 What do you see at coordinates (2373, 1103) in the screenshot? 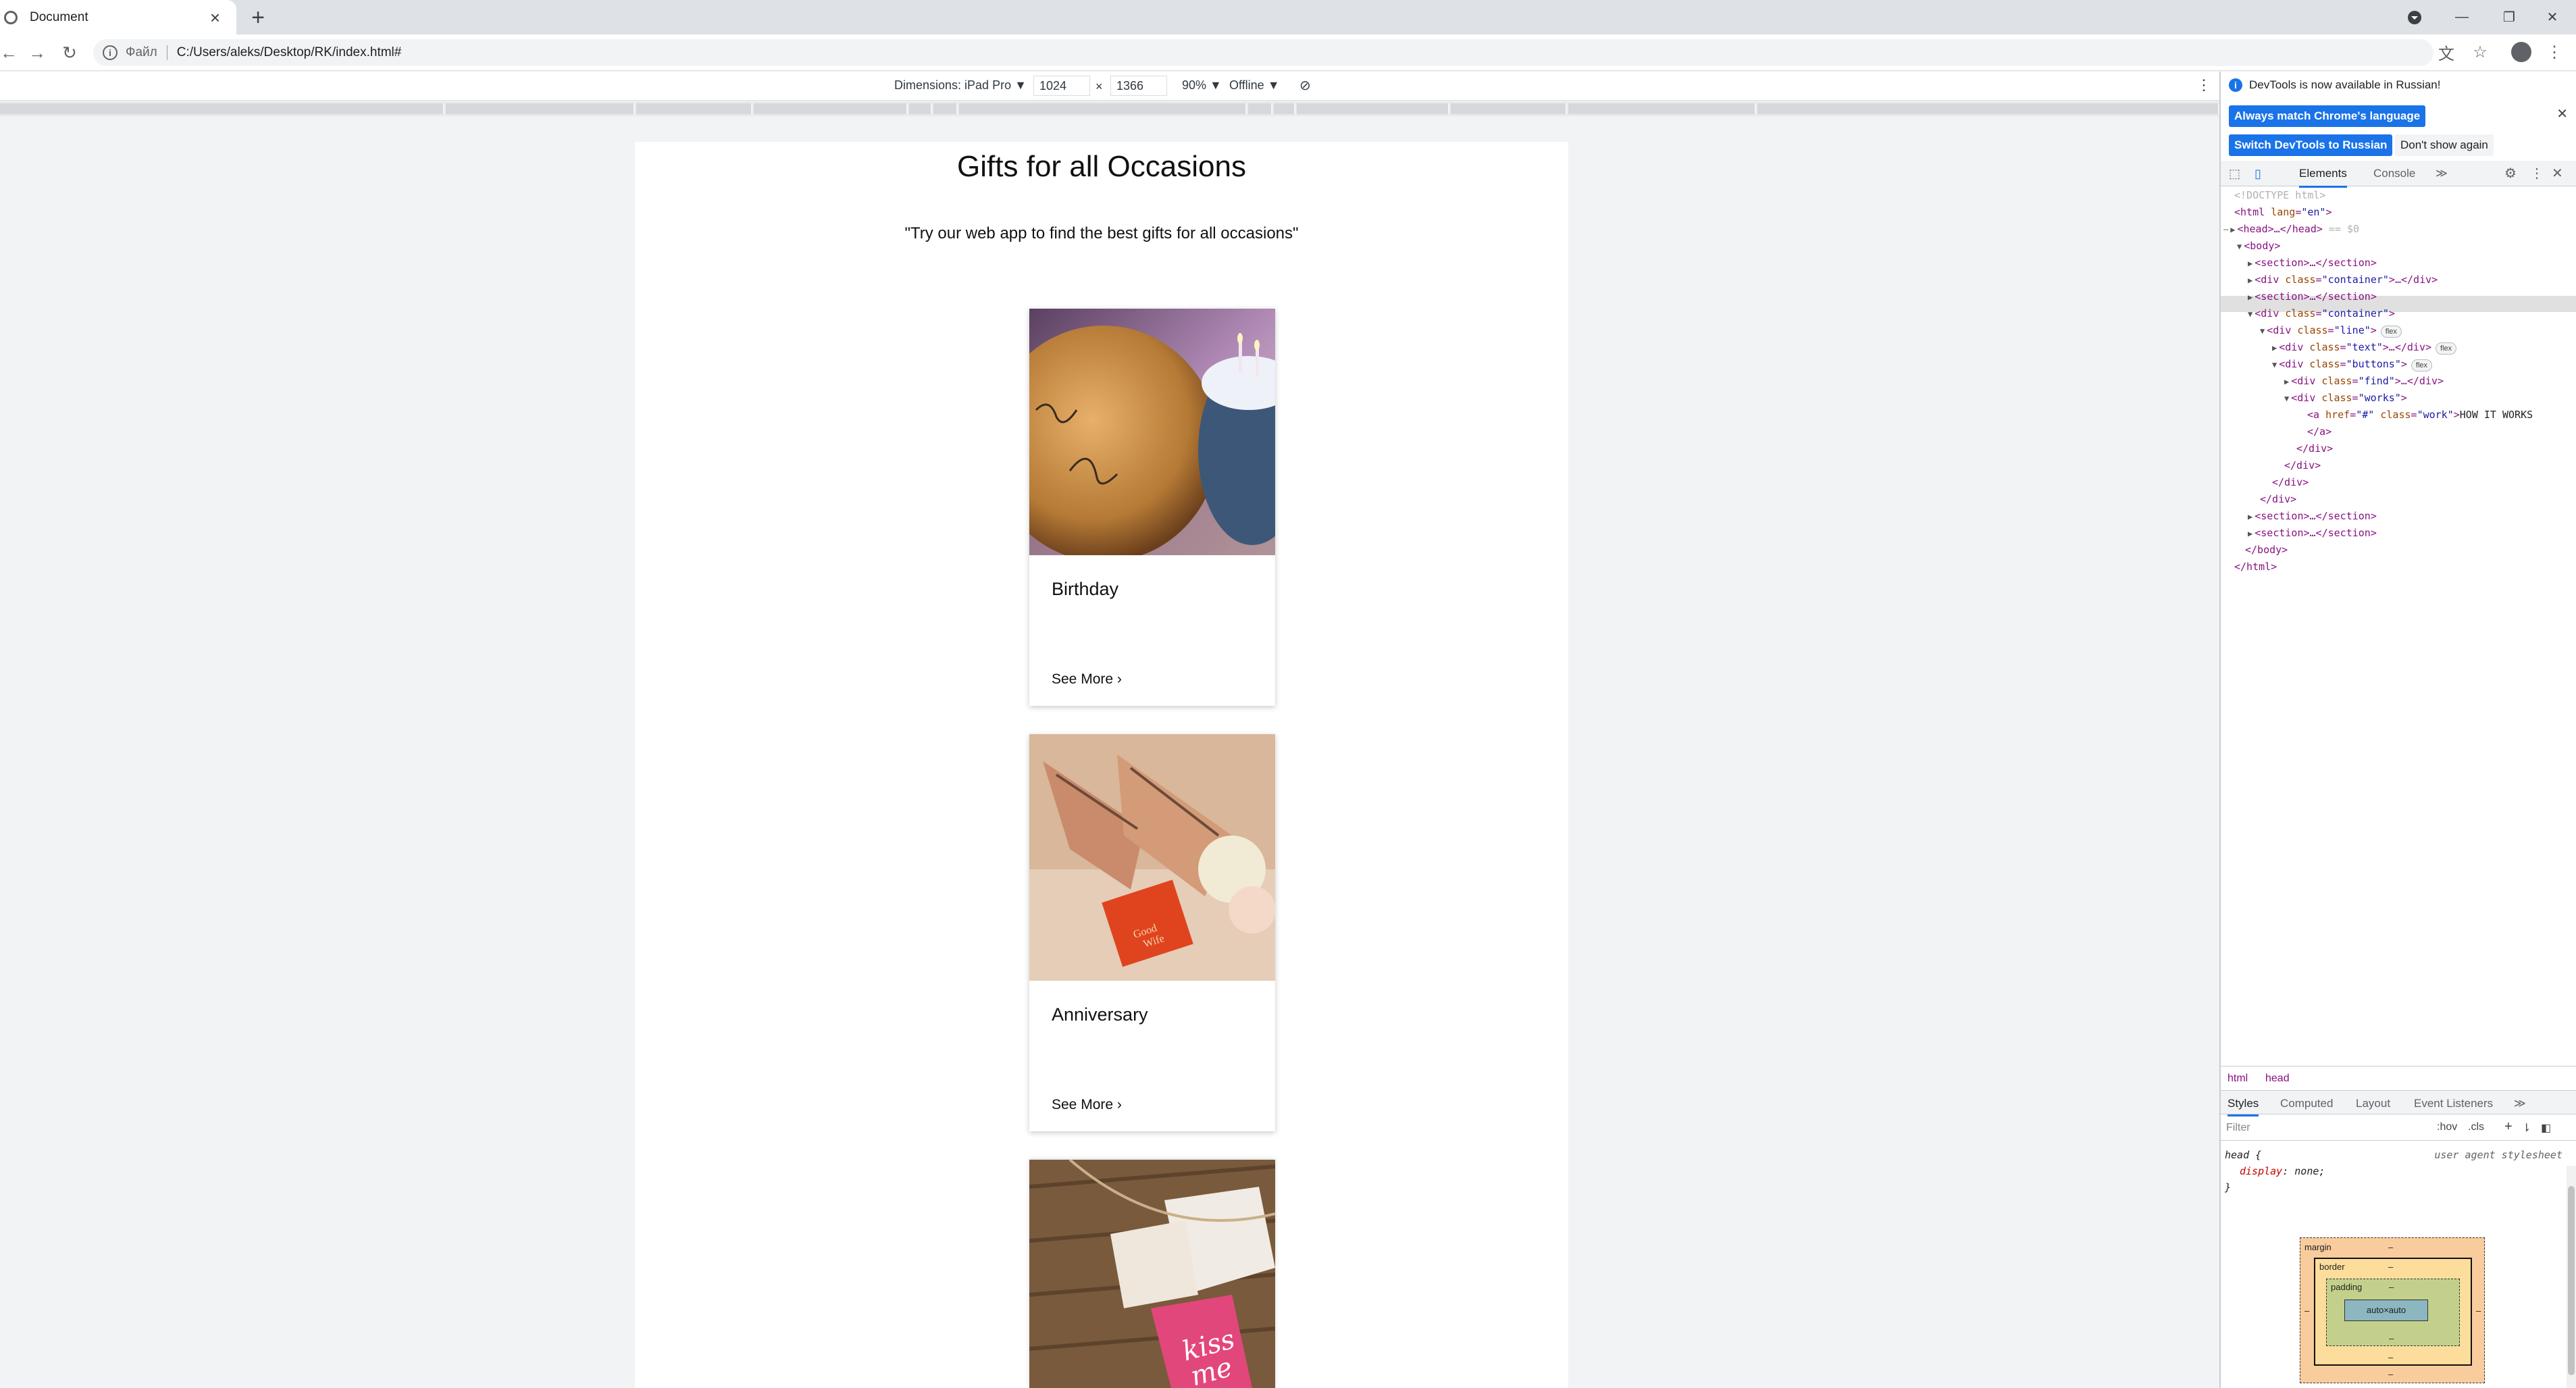
I see `tab-layout: Layout` at bounding box center [2373, 1103].